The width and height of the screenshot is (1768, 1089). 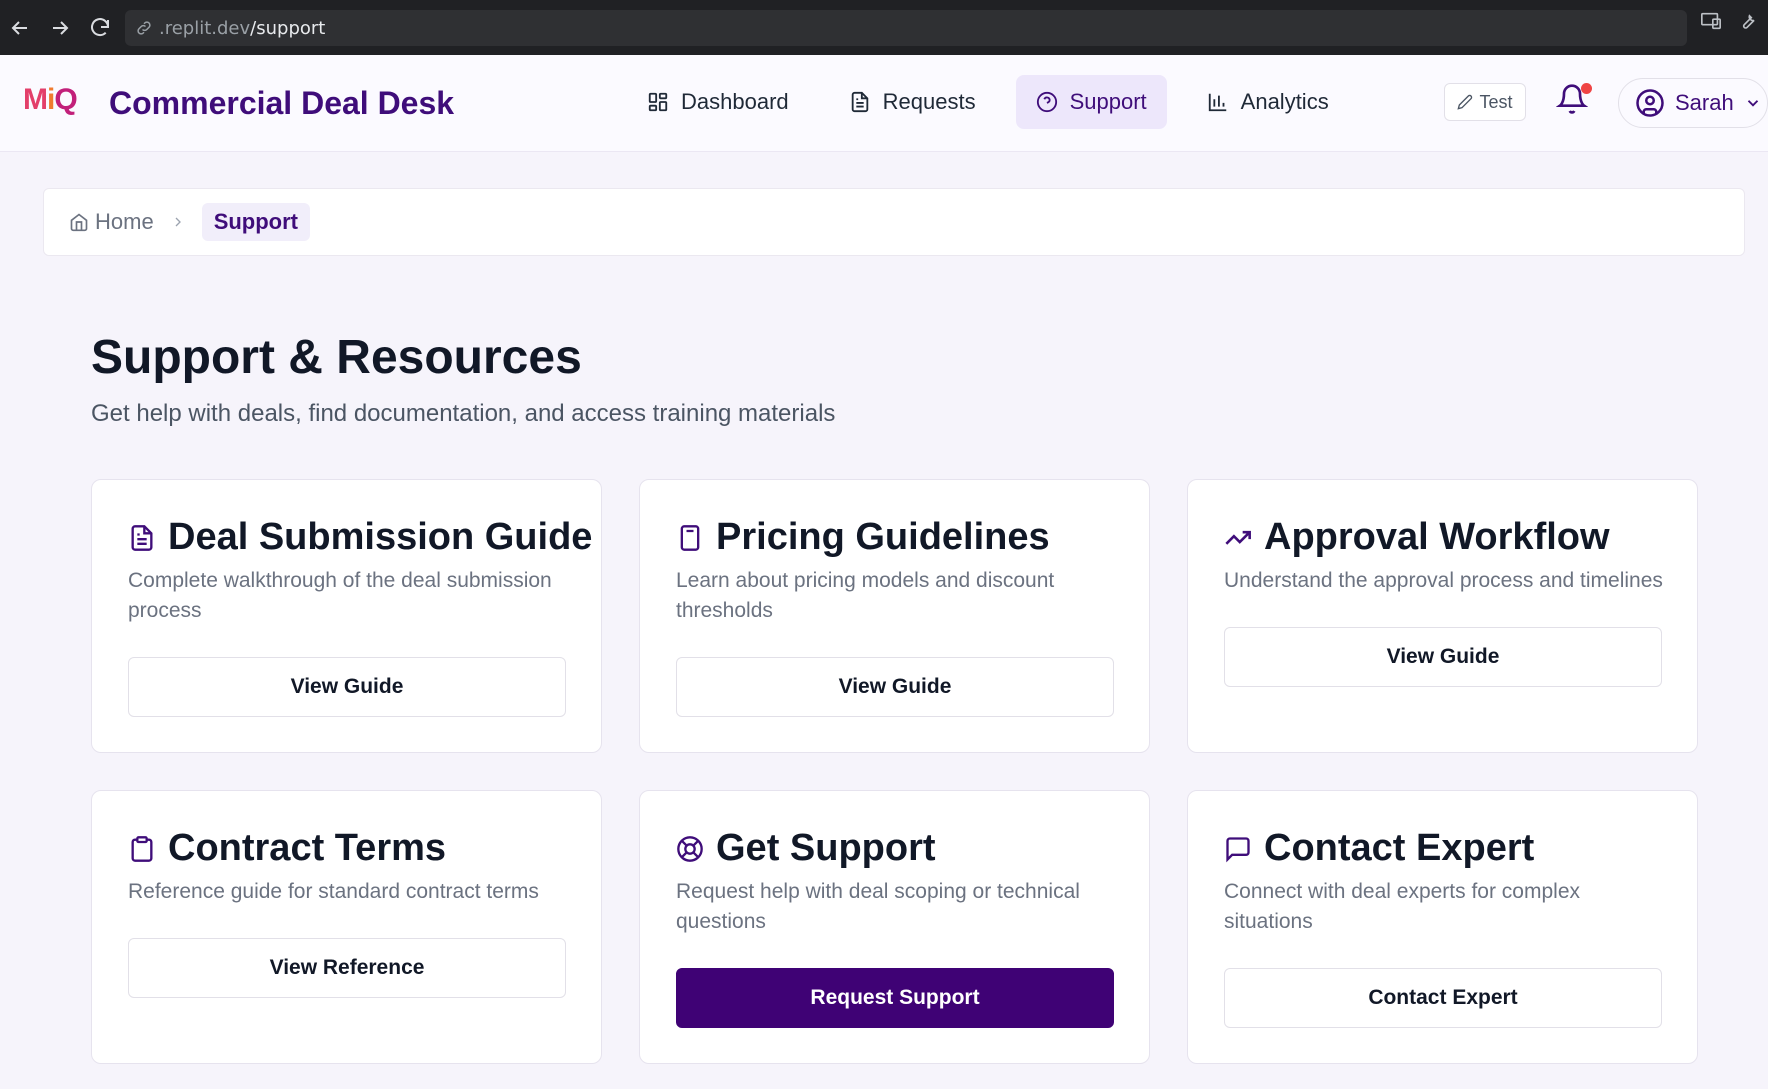 I want to click on breadcrumb-current: Support, so click(x=256, y=222).